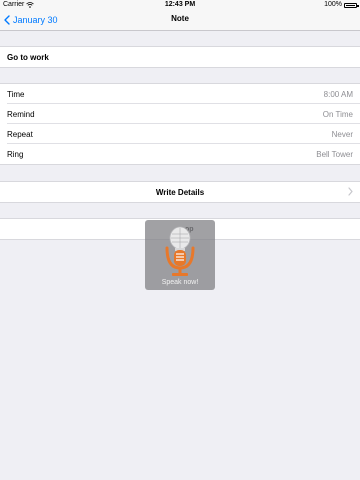 The image size is (360, 480). I want to click on settings-label: Repeat, so click(20, 134).